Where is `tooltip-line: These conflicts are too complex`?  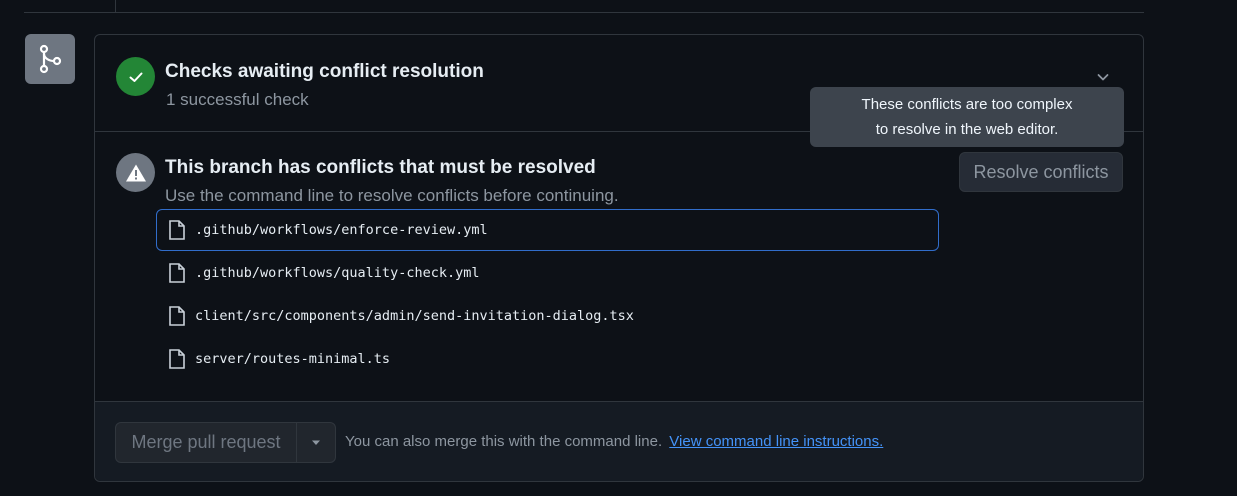
tooltip-line: These conflicts are too complex is located at coordinates (967, 104).